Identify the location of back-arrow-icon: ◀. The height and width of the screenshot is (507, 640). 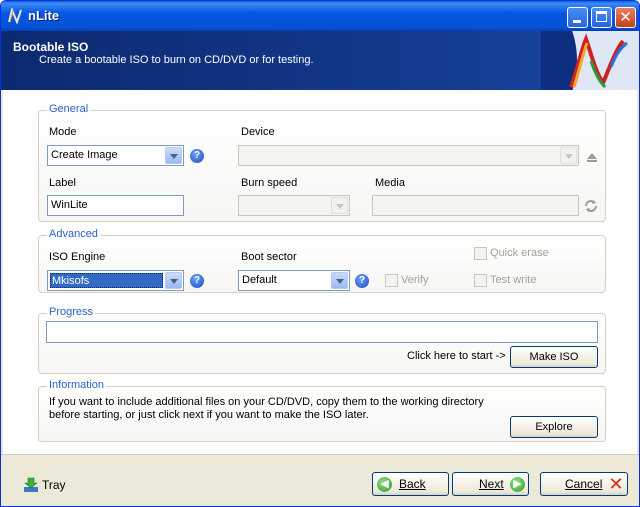
(384, 484).